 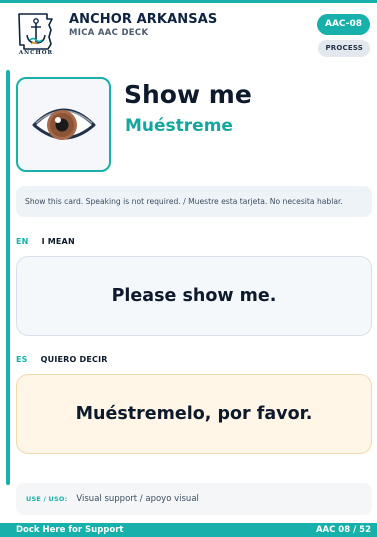 I want to click on spanish-section-label: ES QUIERO DECIR, so click(x=62, y=359).